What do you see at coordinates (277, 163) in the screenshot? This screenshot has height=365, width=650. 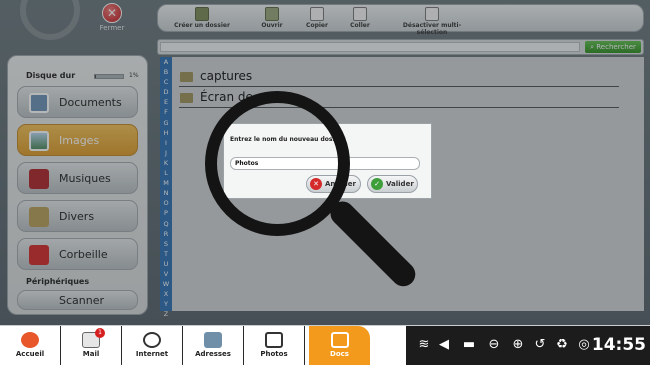 I see `magnifier-lens-icon` at bounding box center [277, 163].